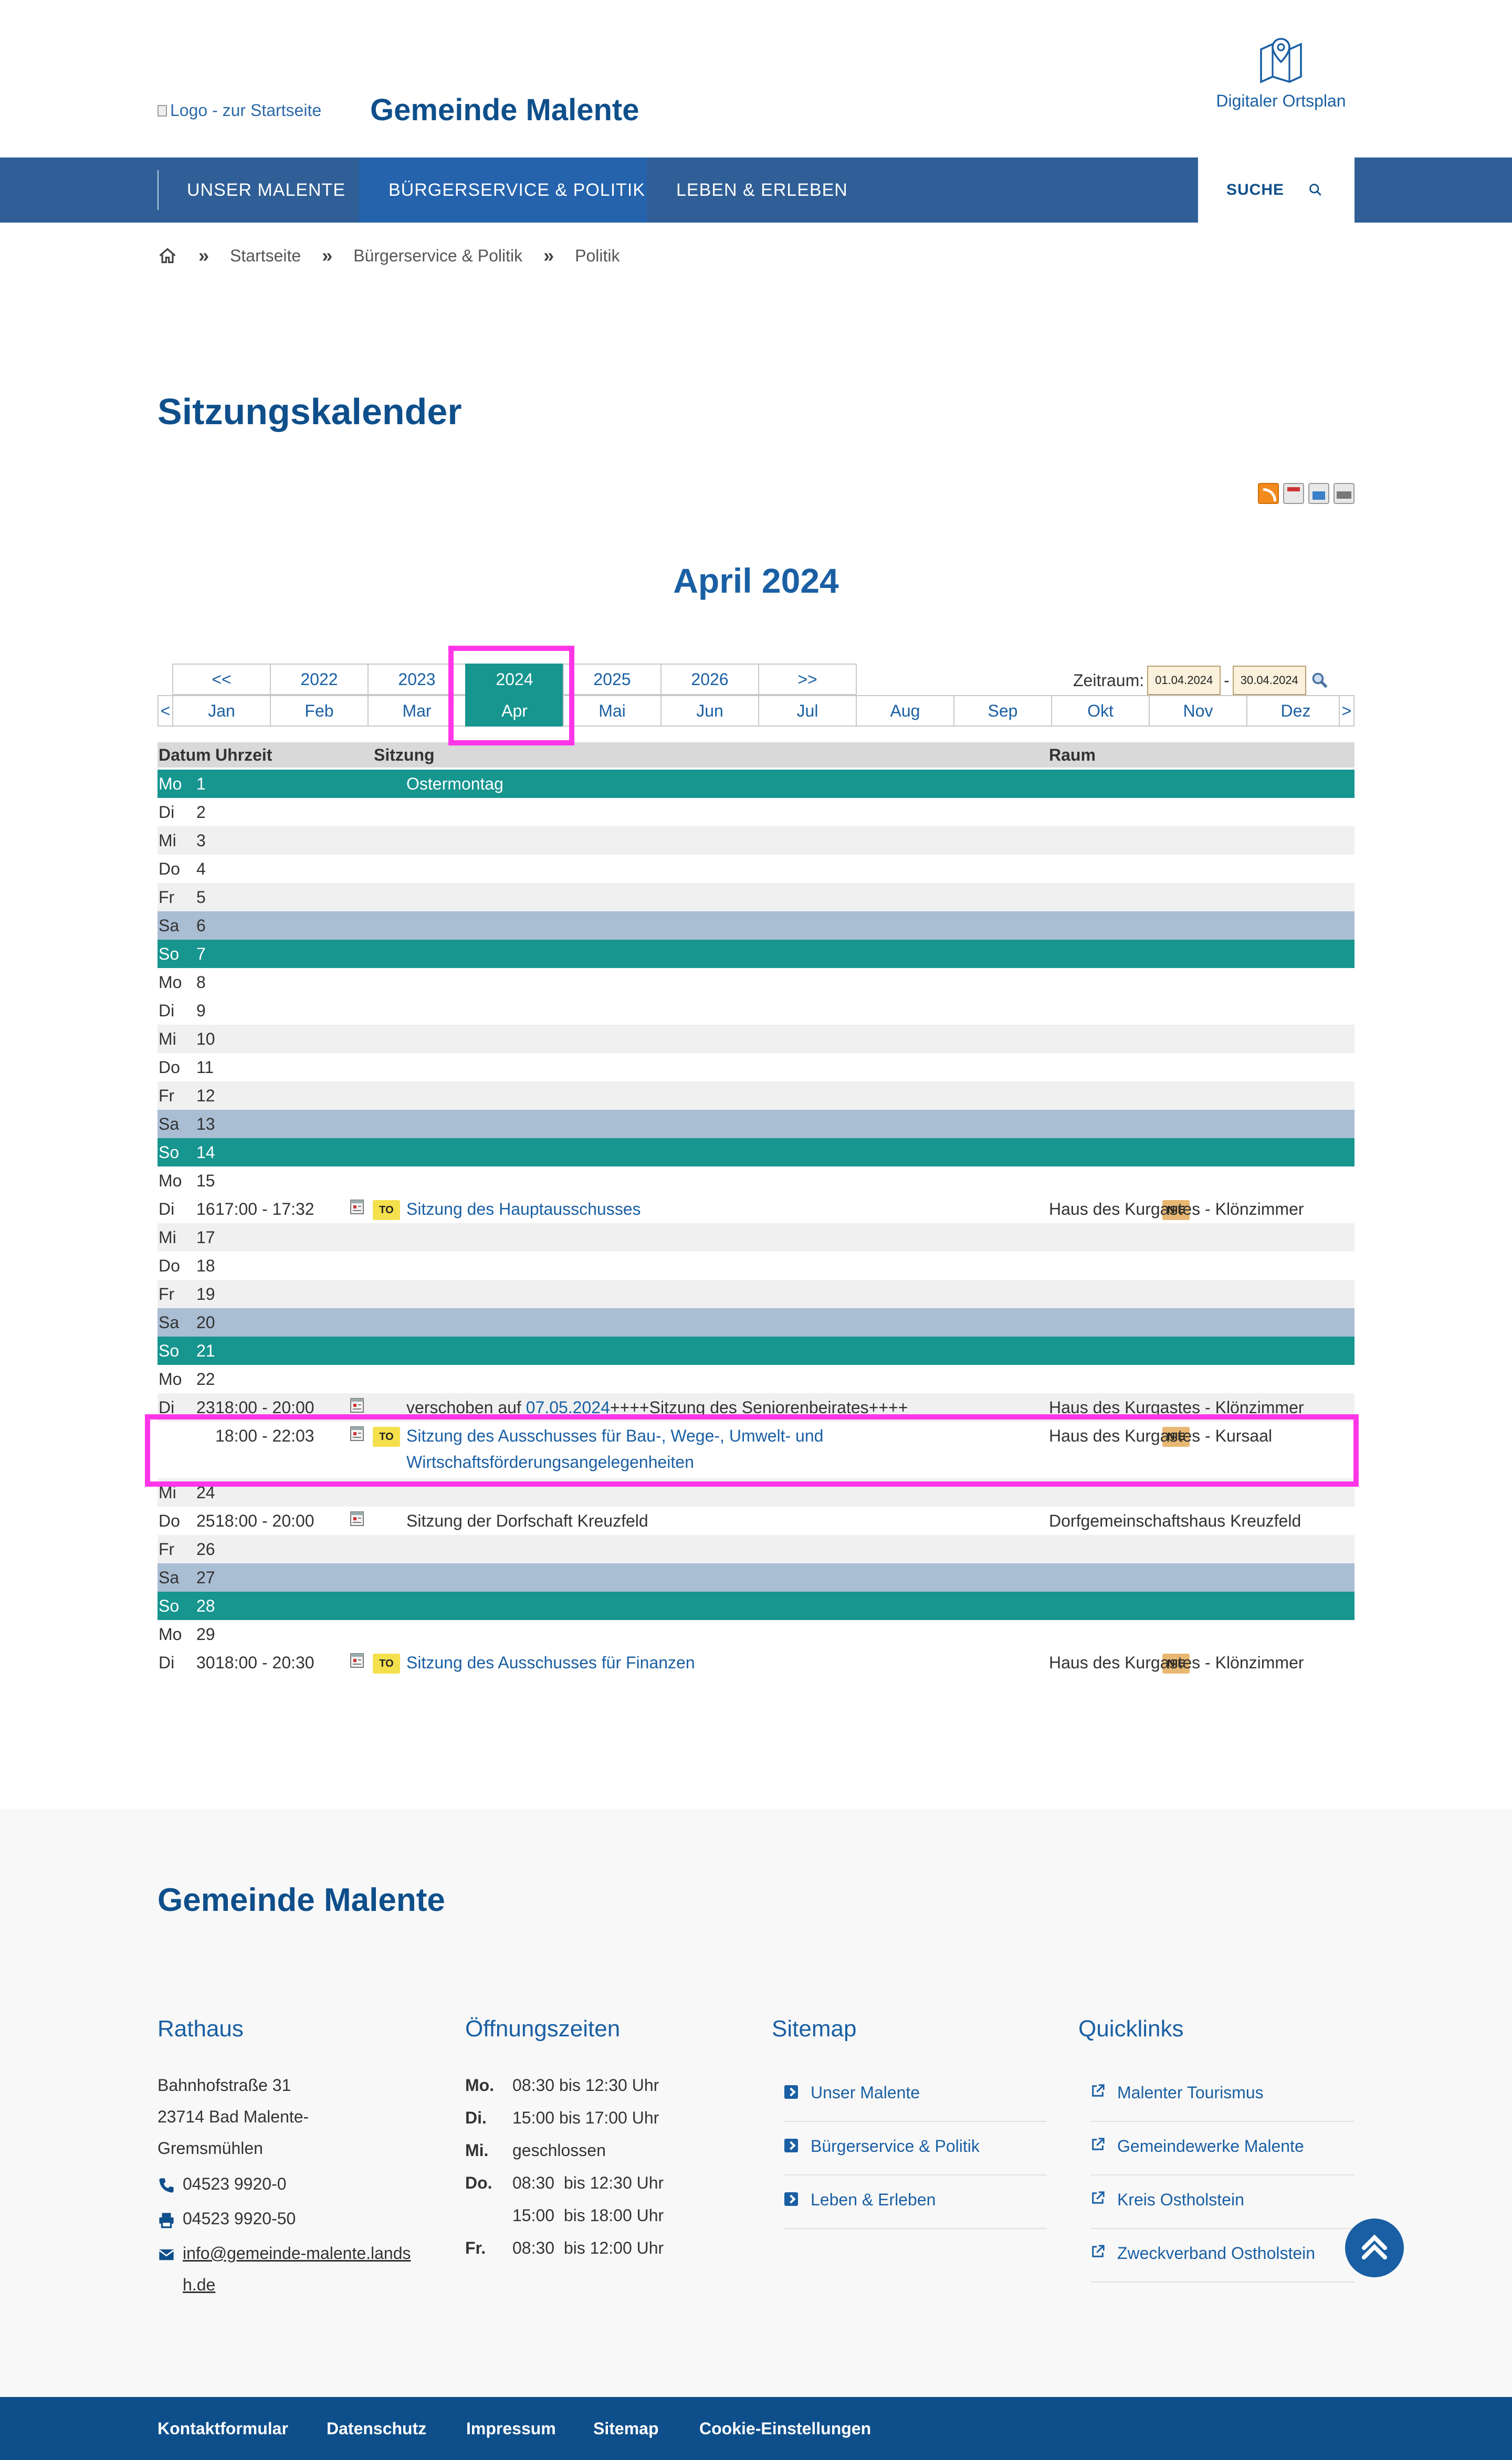  What do you see at coordinates (417, 679) in the screenshot?
I see `year-nav-2023: 2023` at bounding box center [417, 679].